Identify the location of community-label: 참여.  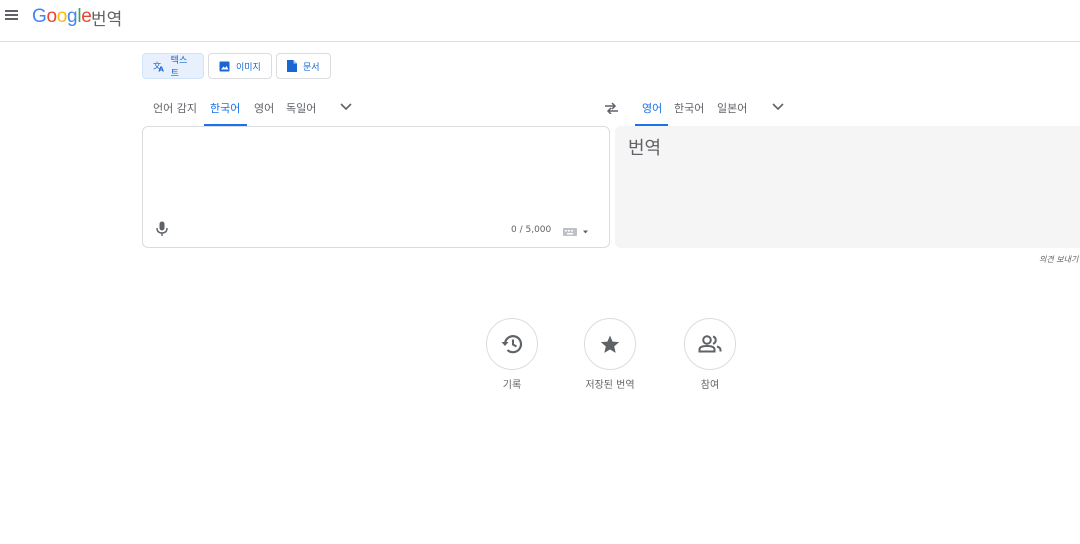
(710, 385).